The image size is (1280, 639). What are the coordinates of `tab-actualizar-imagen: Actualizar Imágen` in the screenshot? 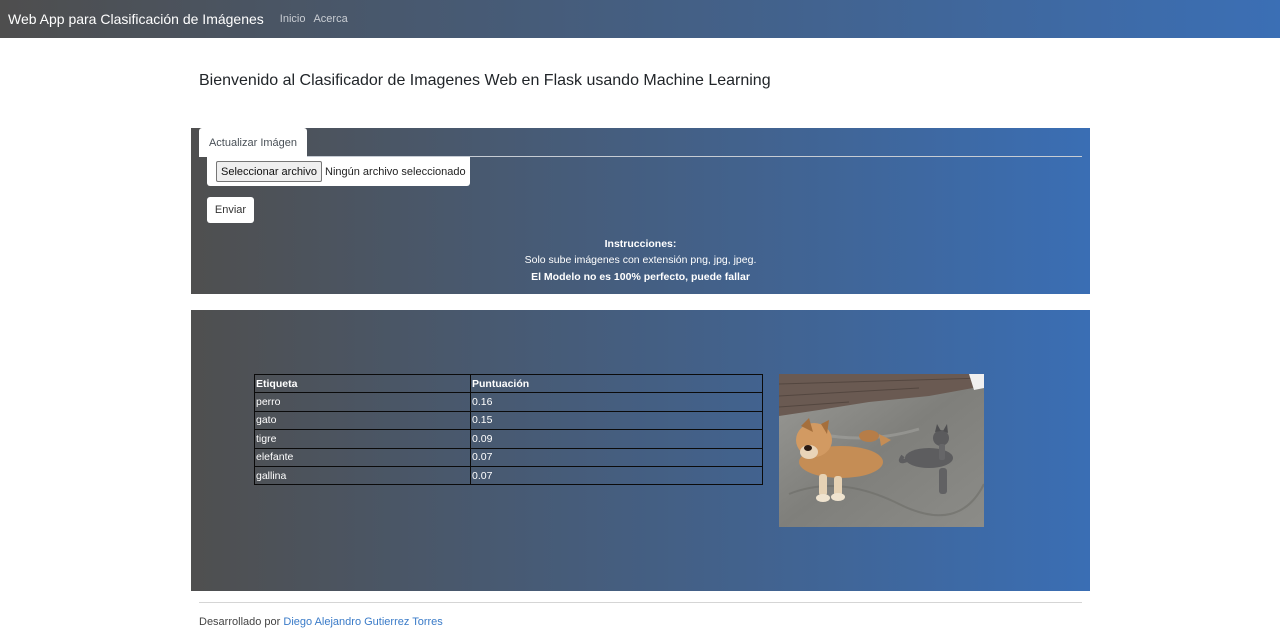 It's located at (253, 142).